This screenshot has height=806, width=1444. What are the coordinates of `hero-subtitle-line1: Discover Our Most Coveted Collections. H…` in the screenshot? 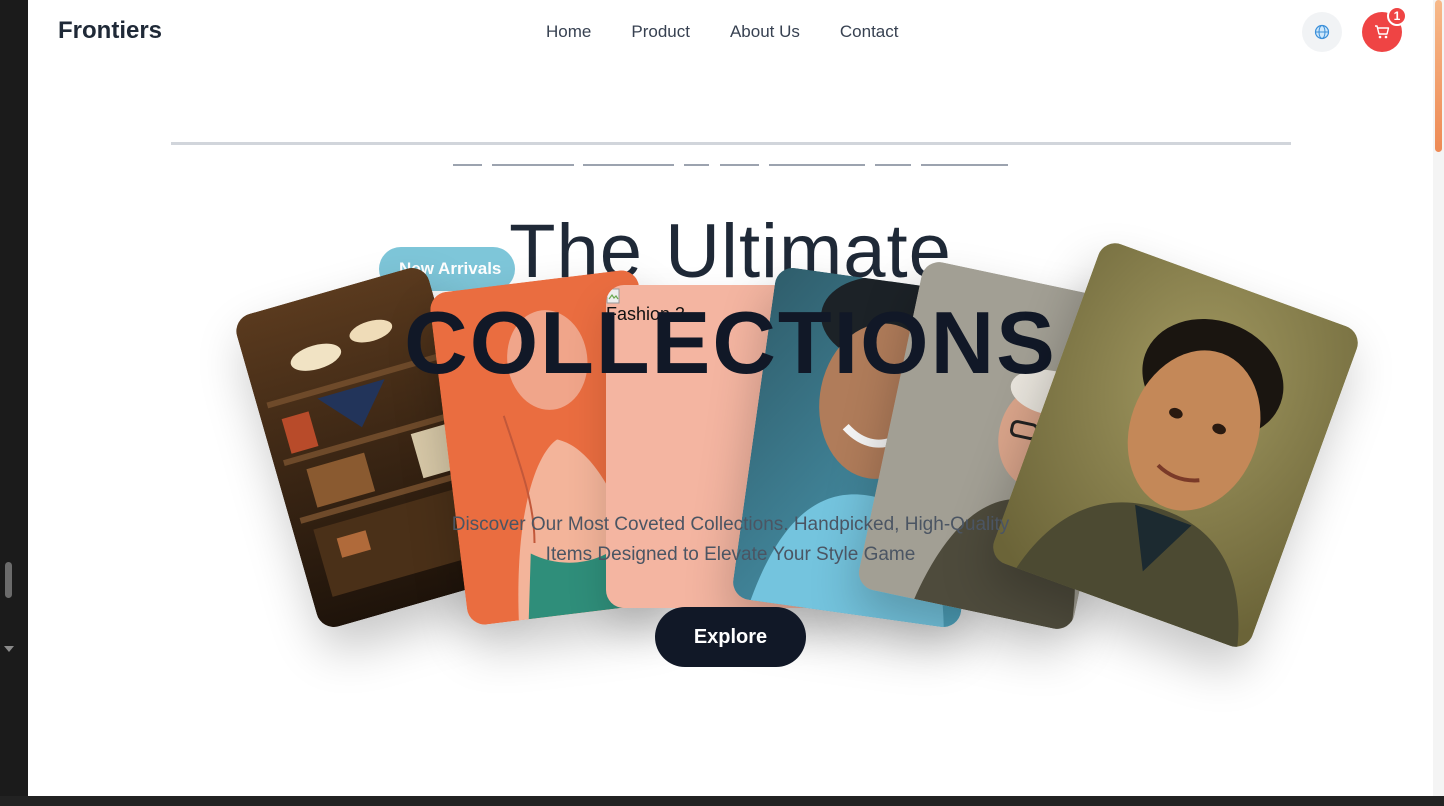 It's located at (730, 524).